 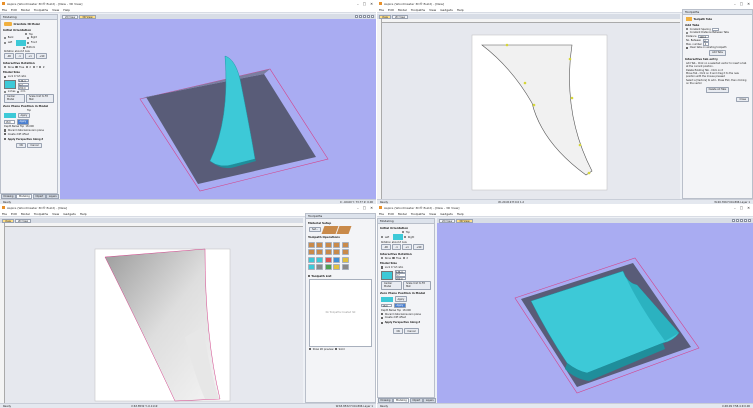 What do you see at coordinates (337, 259) in the screenshot?
I see `toolpath-templates-icon` at bounding box center [337, 259].